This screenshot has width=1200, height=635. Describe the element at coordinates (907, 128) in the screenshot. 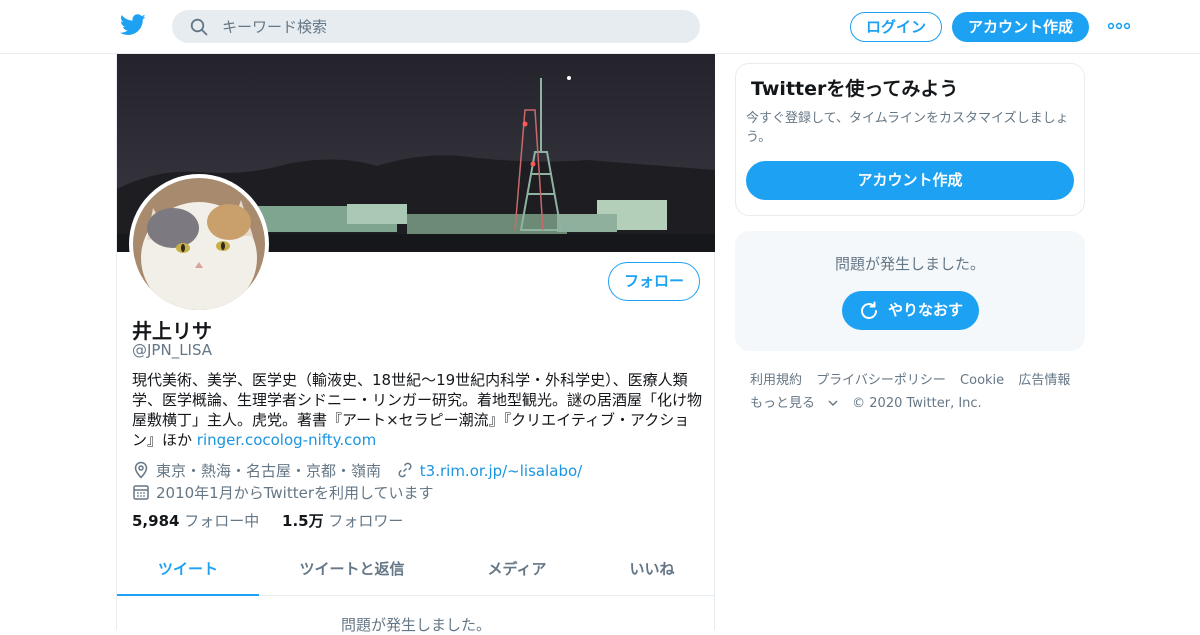

I see `signup-card-description: 今すぐ登録して、タイムラインをカスタマイズしましょう。` at that location.